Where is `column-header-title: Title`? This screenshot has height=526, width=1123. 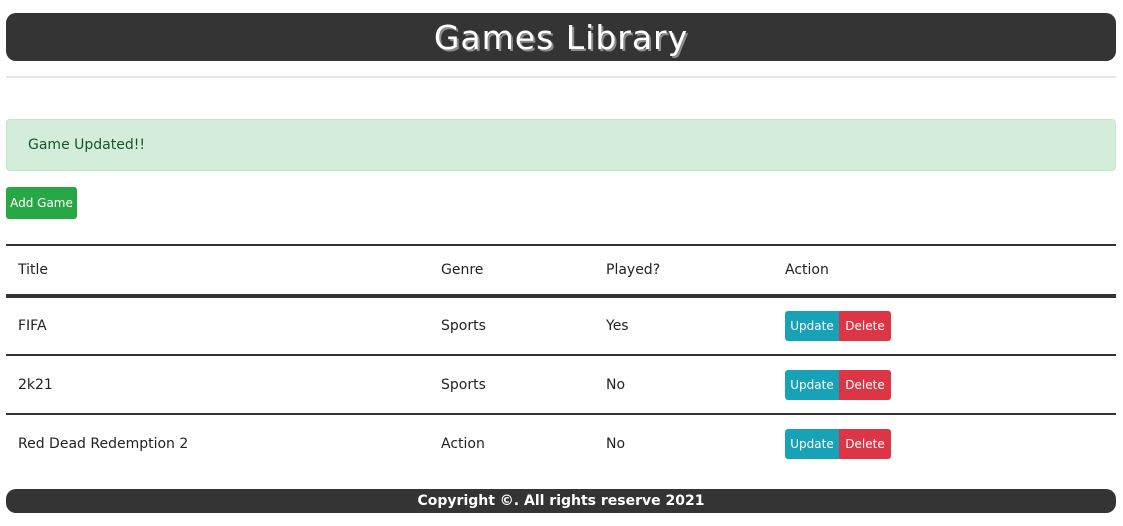 column-header-title: Title is located at coordinates (33, 270).